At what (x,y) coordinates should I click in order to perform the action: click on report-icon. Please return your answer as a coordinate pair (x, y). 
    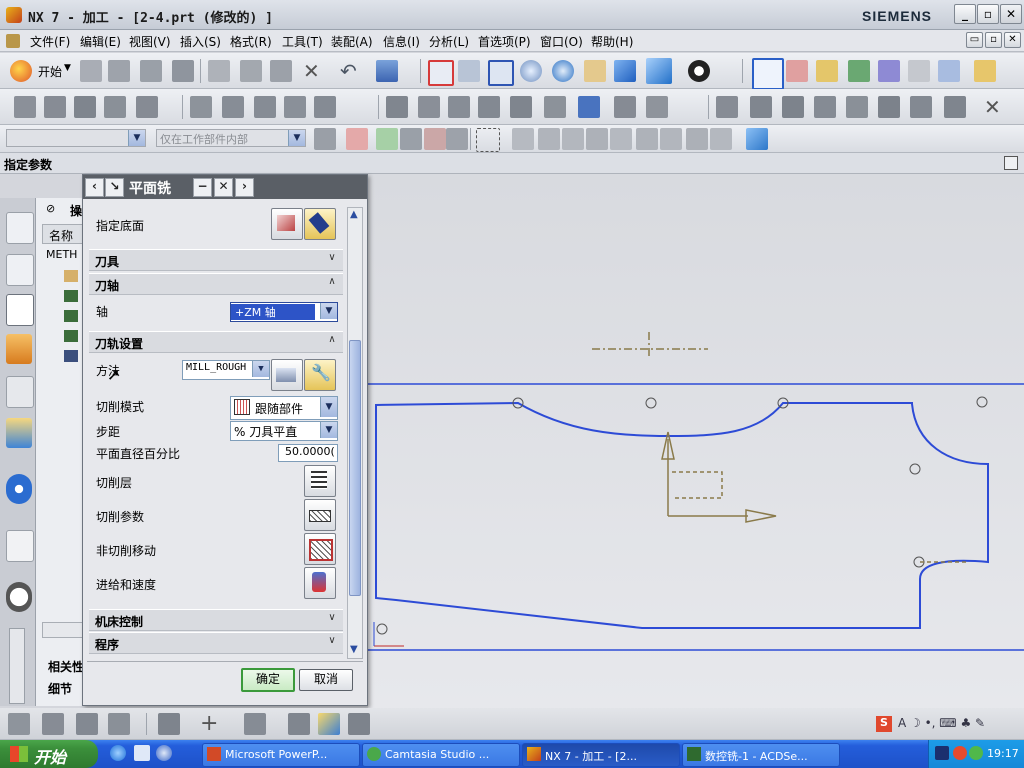
    Looking at the image, I should click on (657, 107).